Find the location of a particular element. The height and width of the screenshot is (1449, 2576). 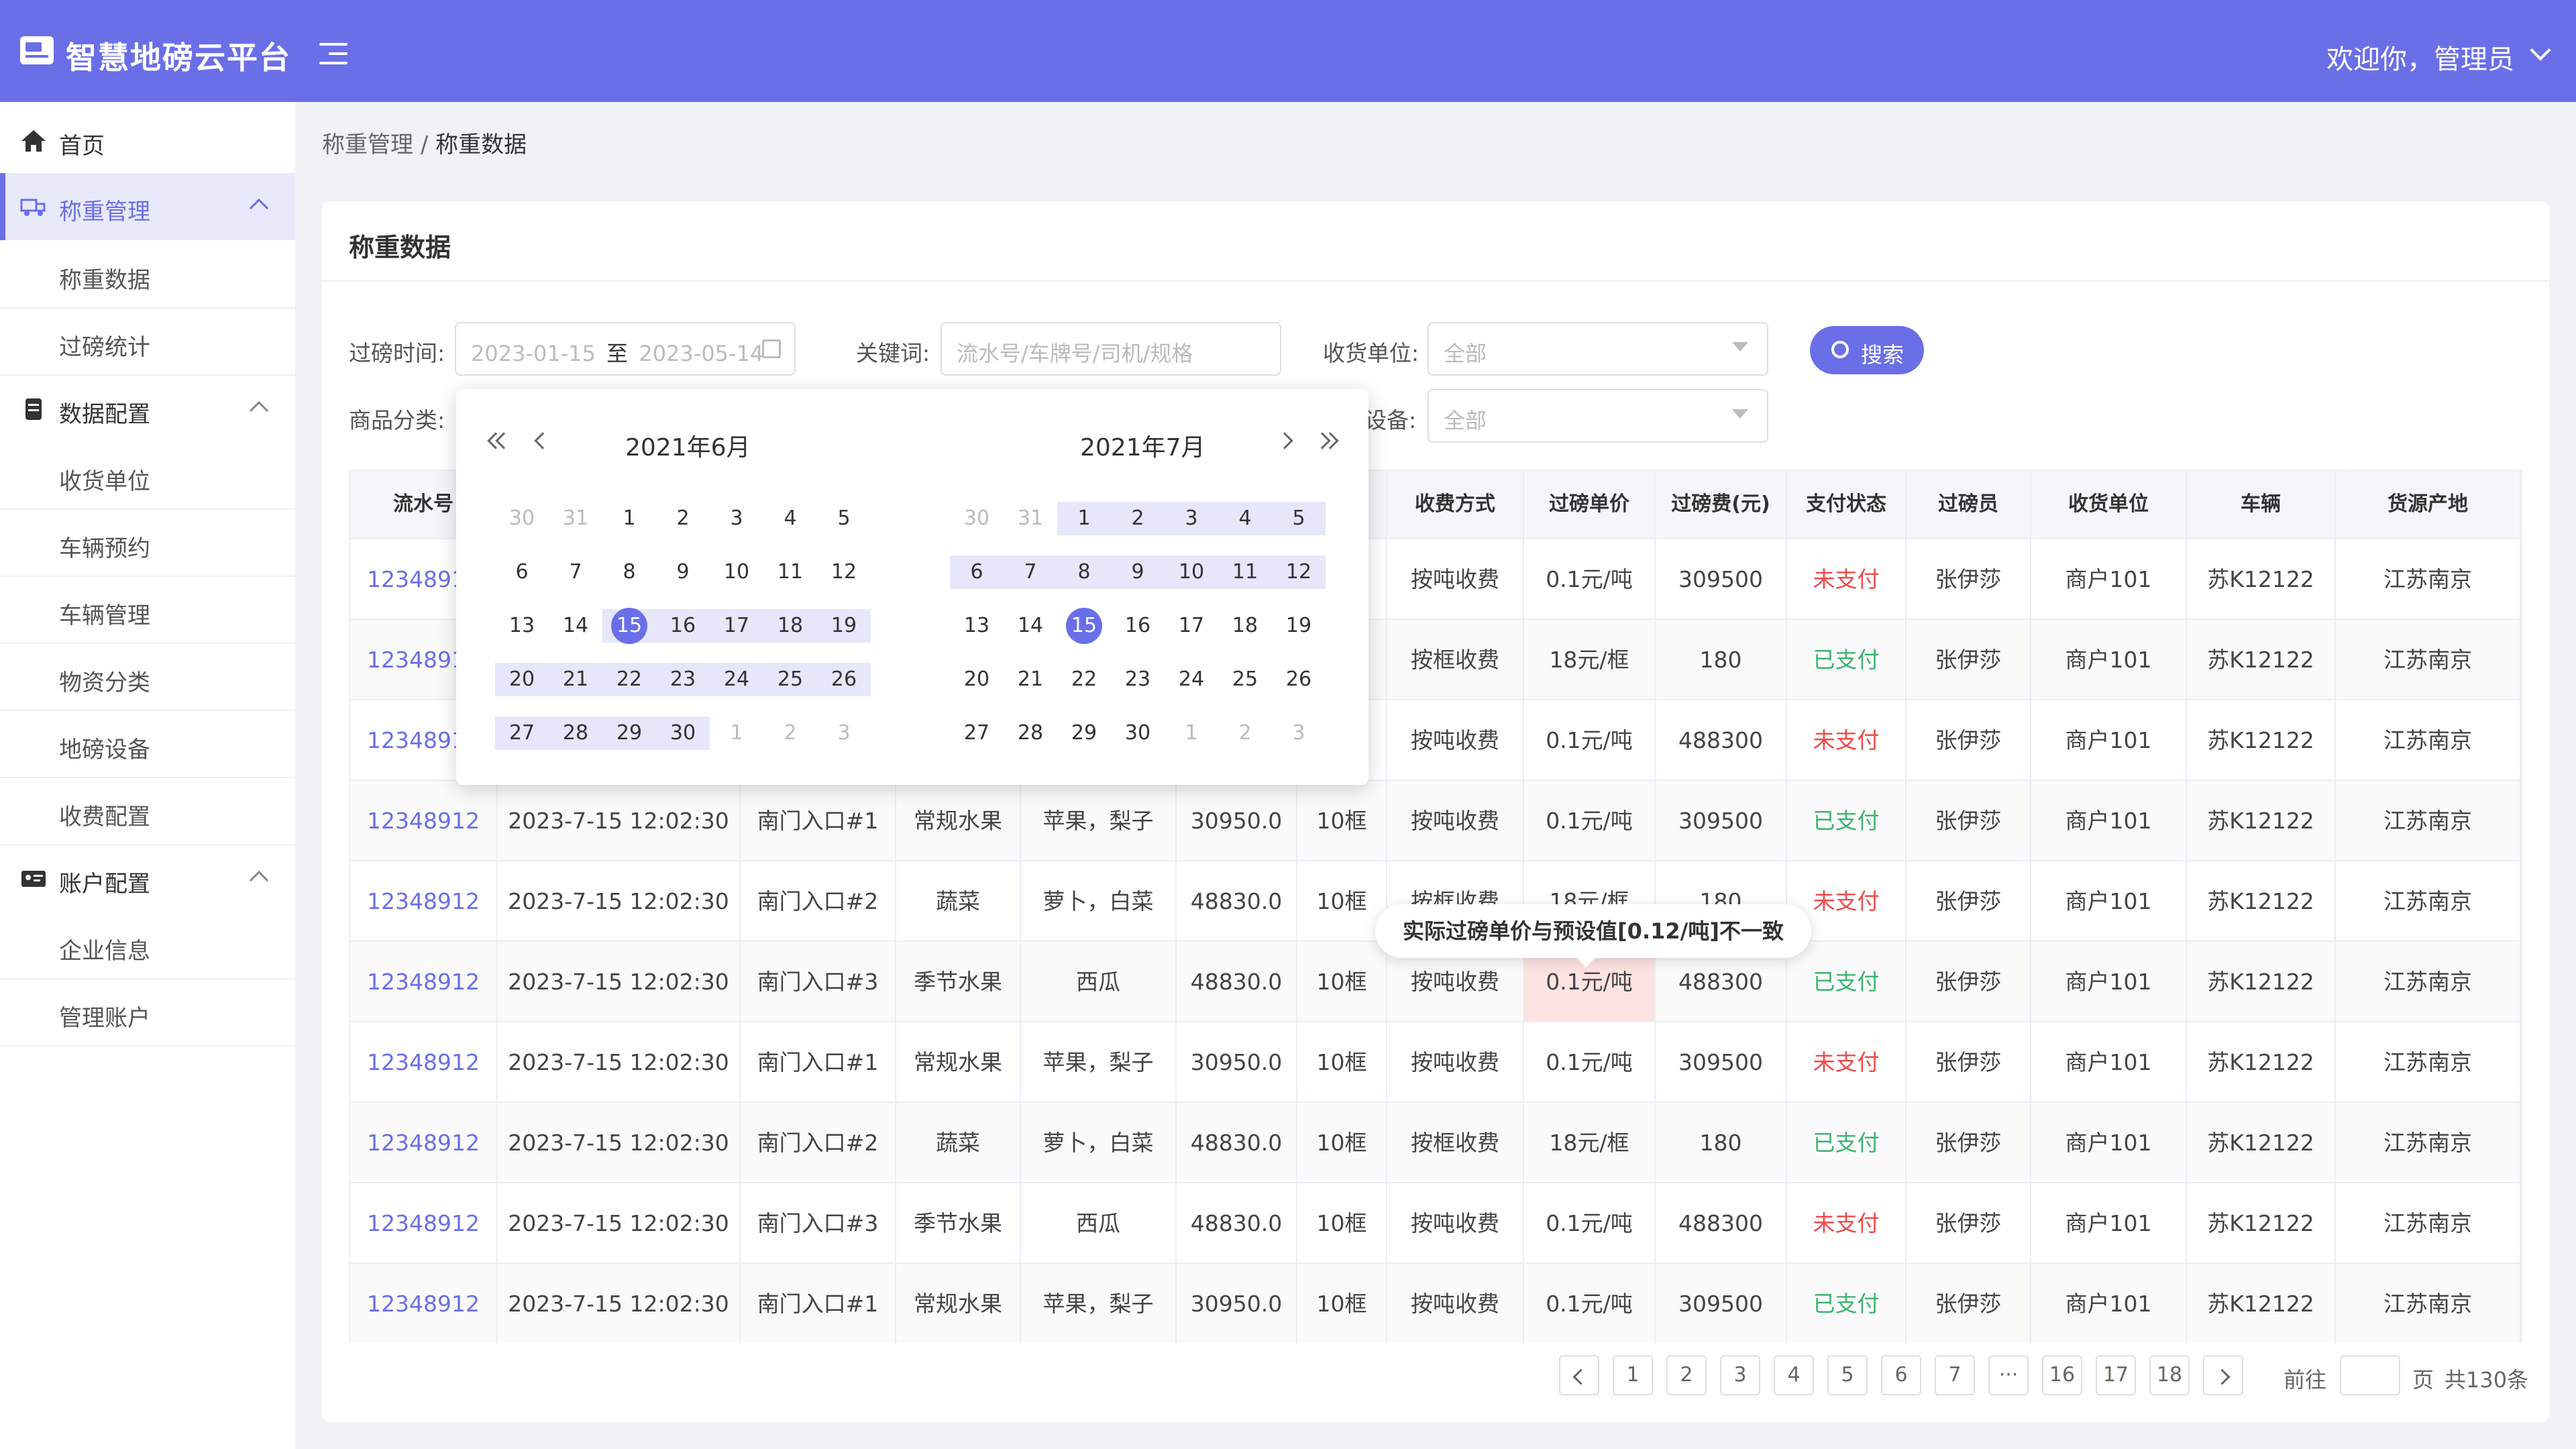

page-button: 17 is located at coordinates (2116, 1375).